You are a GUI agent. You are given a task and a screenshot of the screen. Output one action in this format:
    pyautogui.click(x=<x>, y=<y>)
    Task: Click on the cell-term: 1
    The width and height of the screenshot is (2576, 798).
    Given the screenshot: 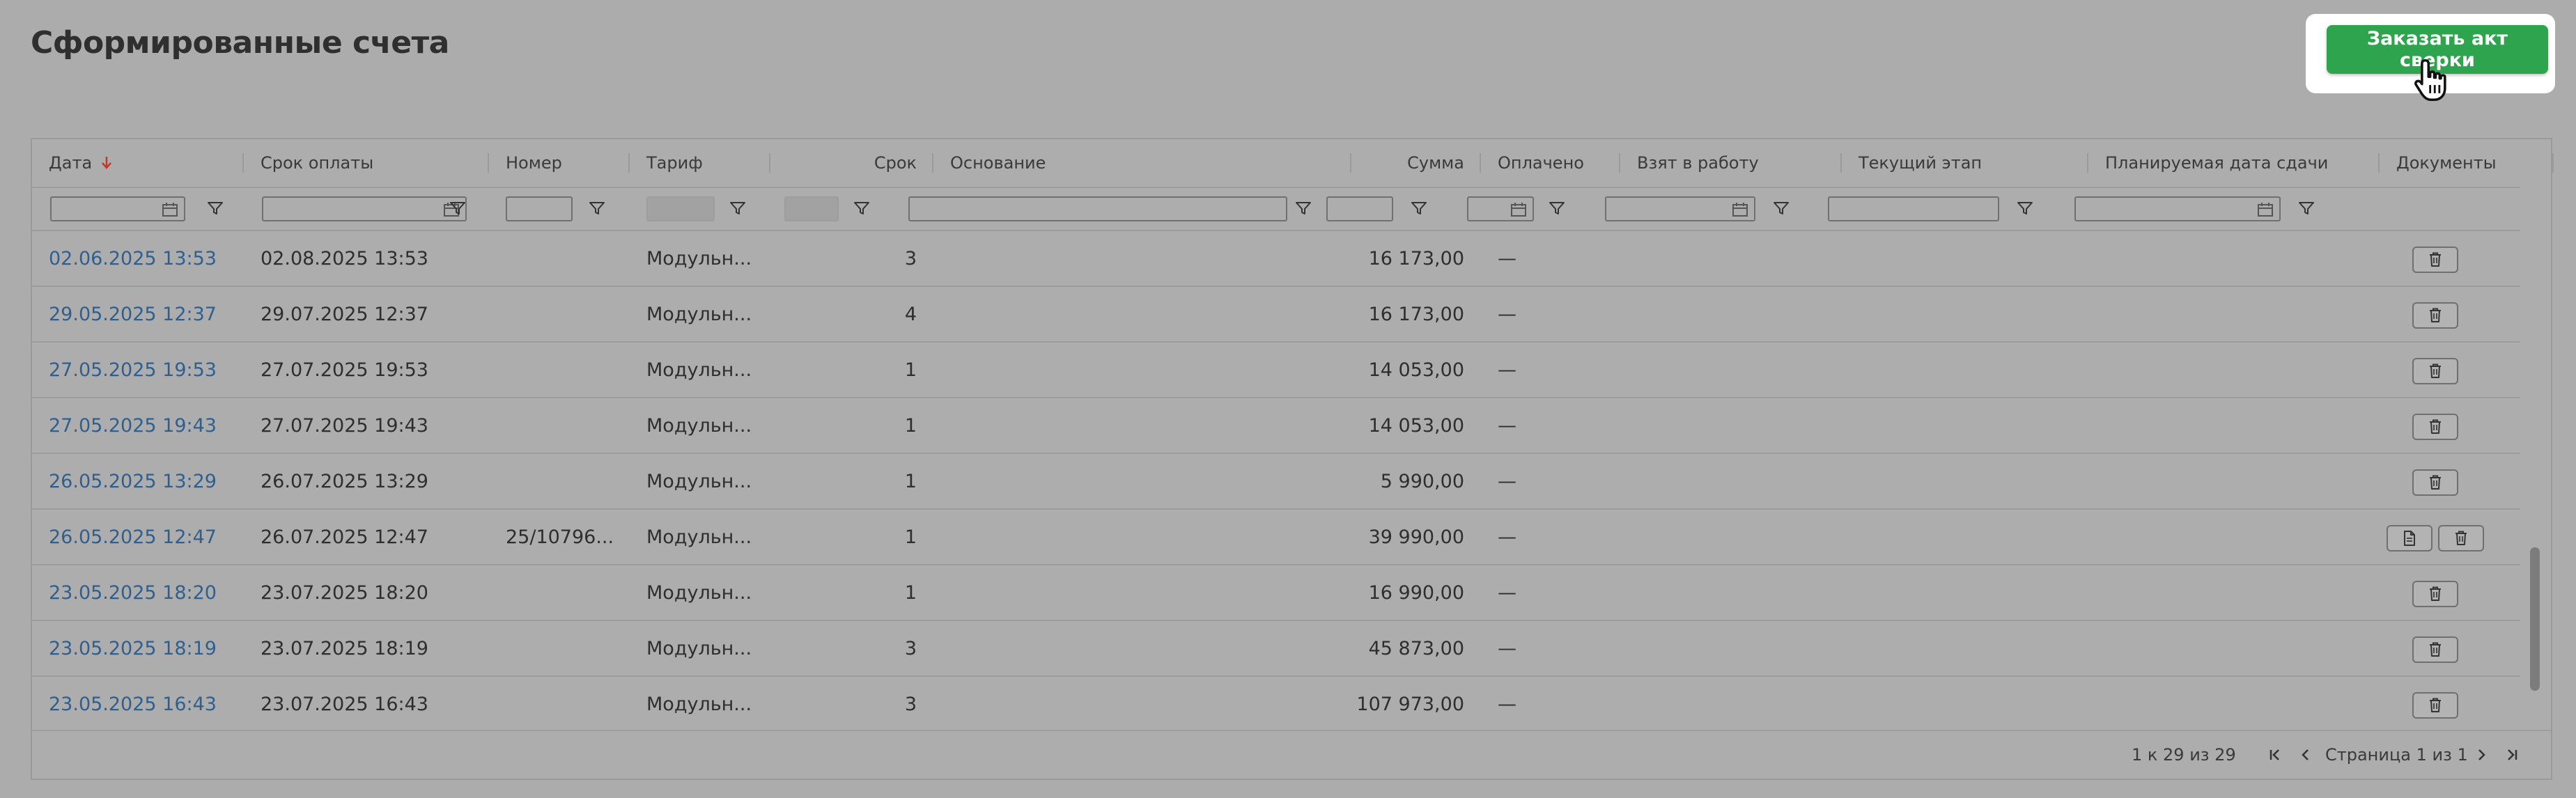 What is the action you would take?
    pyautogui.click(x=910, y=370)
    